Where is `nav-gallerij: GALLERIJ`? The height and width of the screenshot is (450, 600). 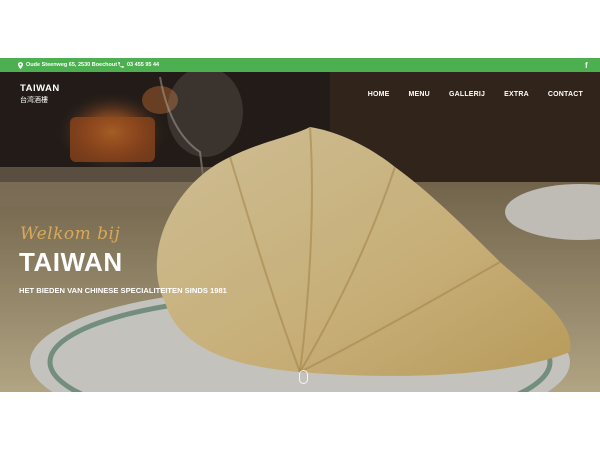 nav-gallerij: GALLERIJ is located at coordinates (467, 94).